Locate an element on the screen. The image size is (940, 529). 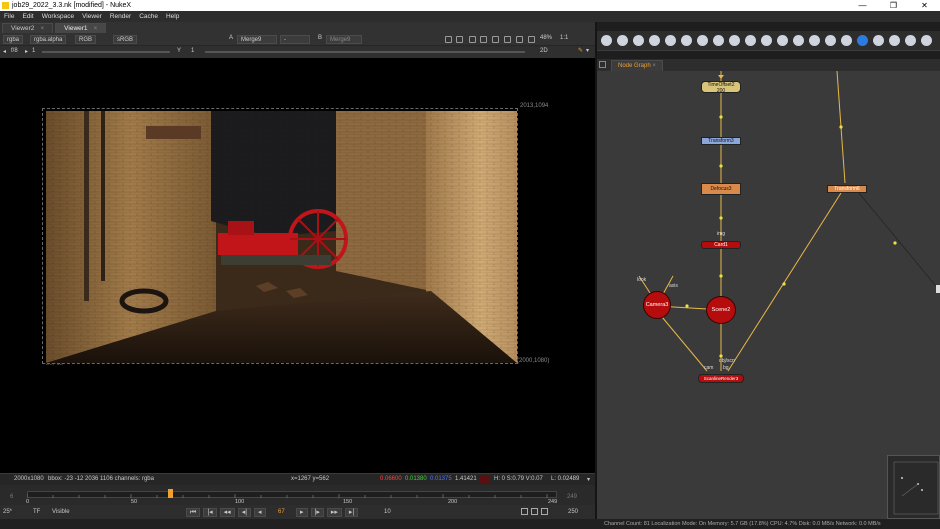
node-timeoffset: TimeOffset2 200 is located at coordinates (721, 87).